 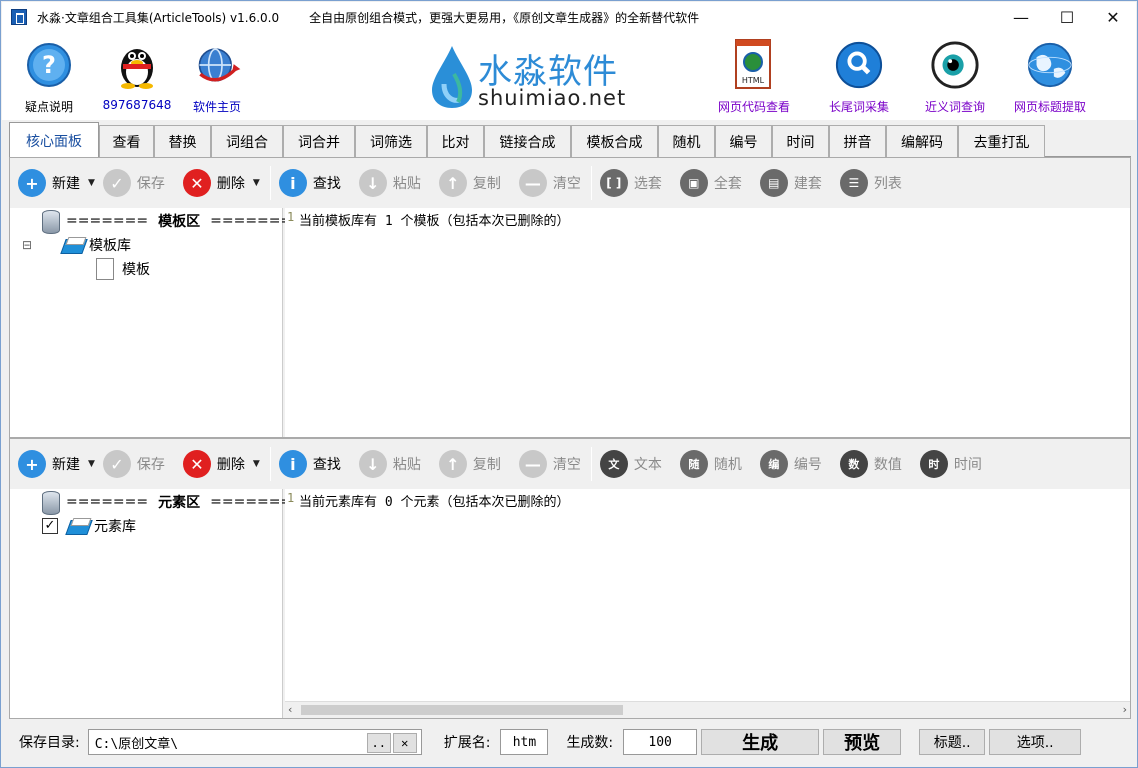 I want to click on maximize-button: ☐, so click(x=1067, y=17).